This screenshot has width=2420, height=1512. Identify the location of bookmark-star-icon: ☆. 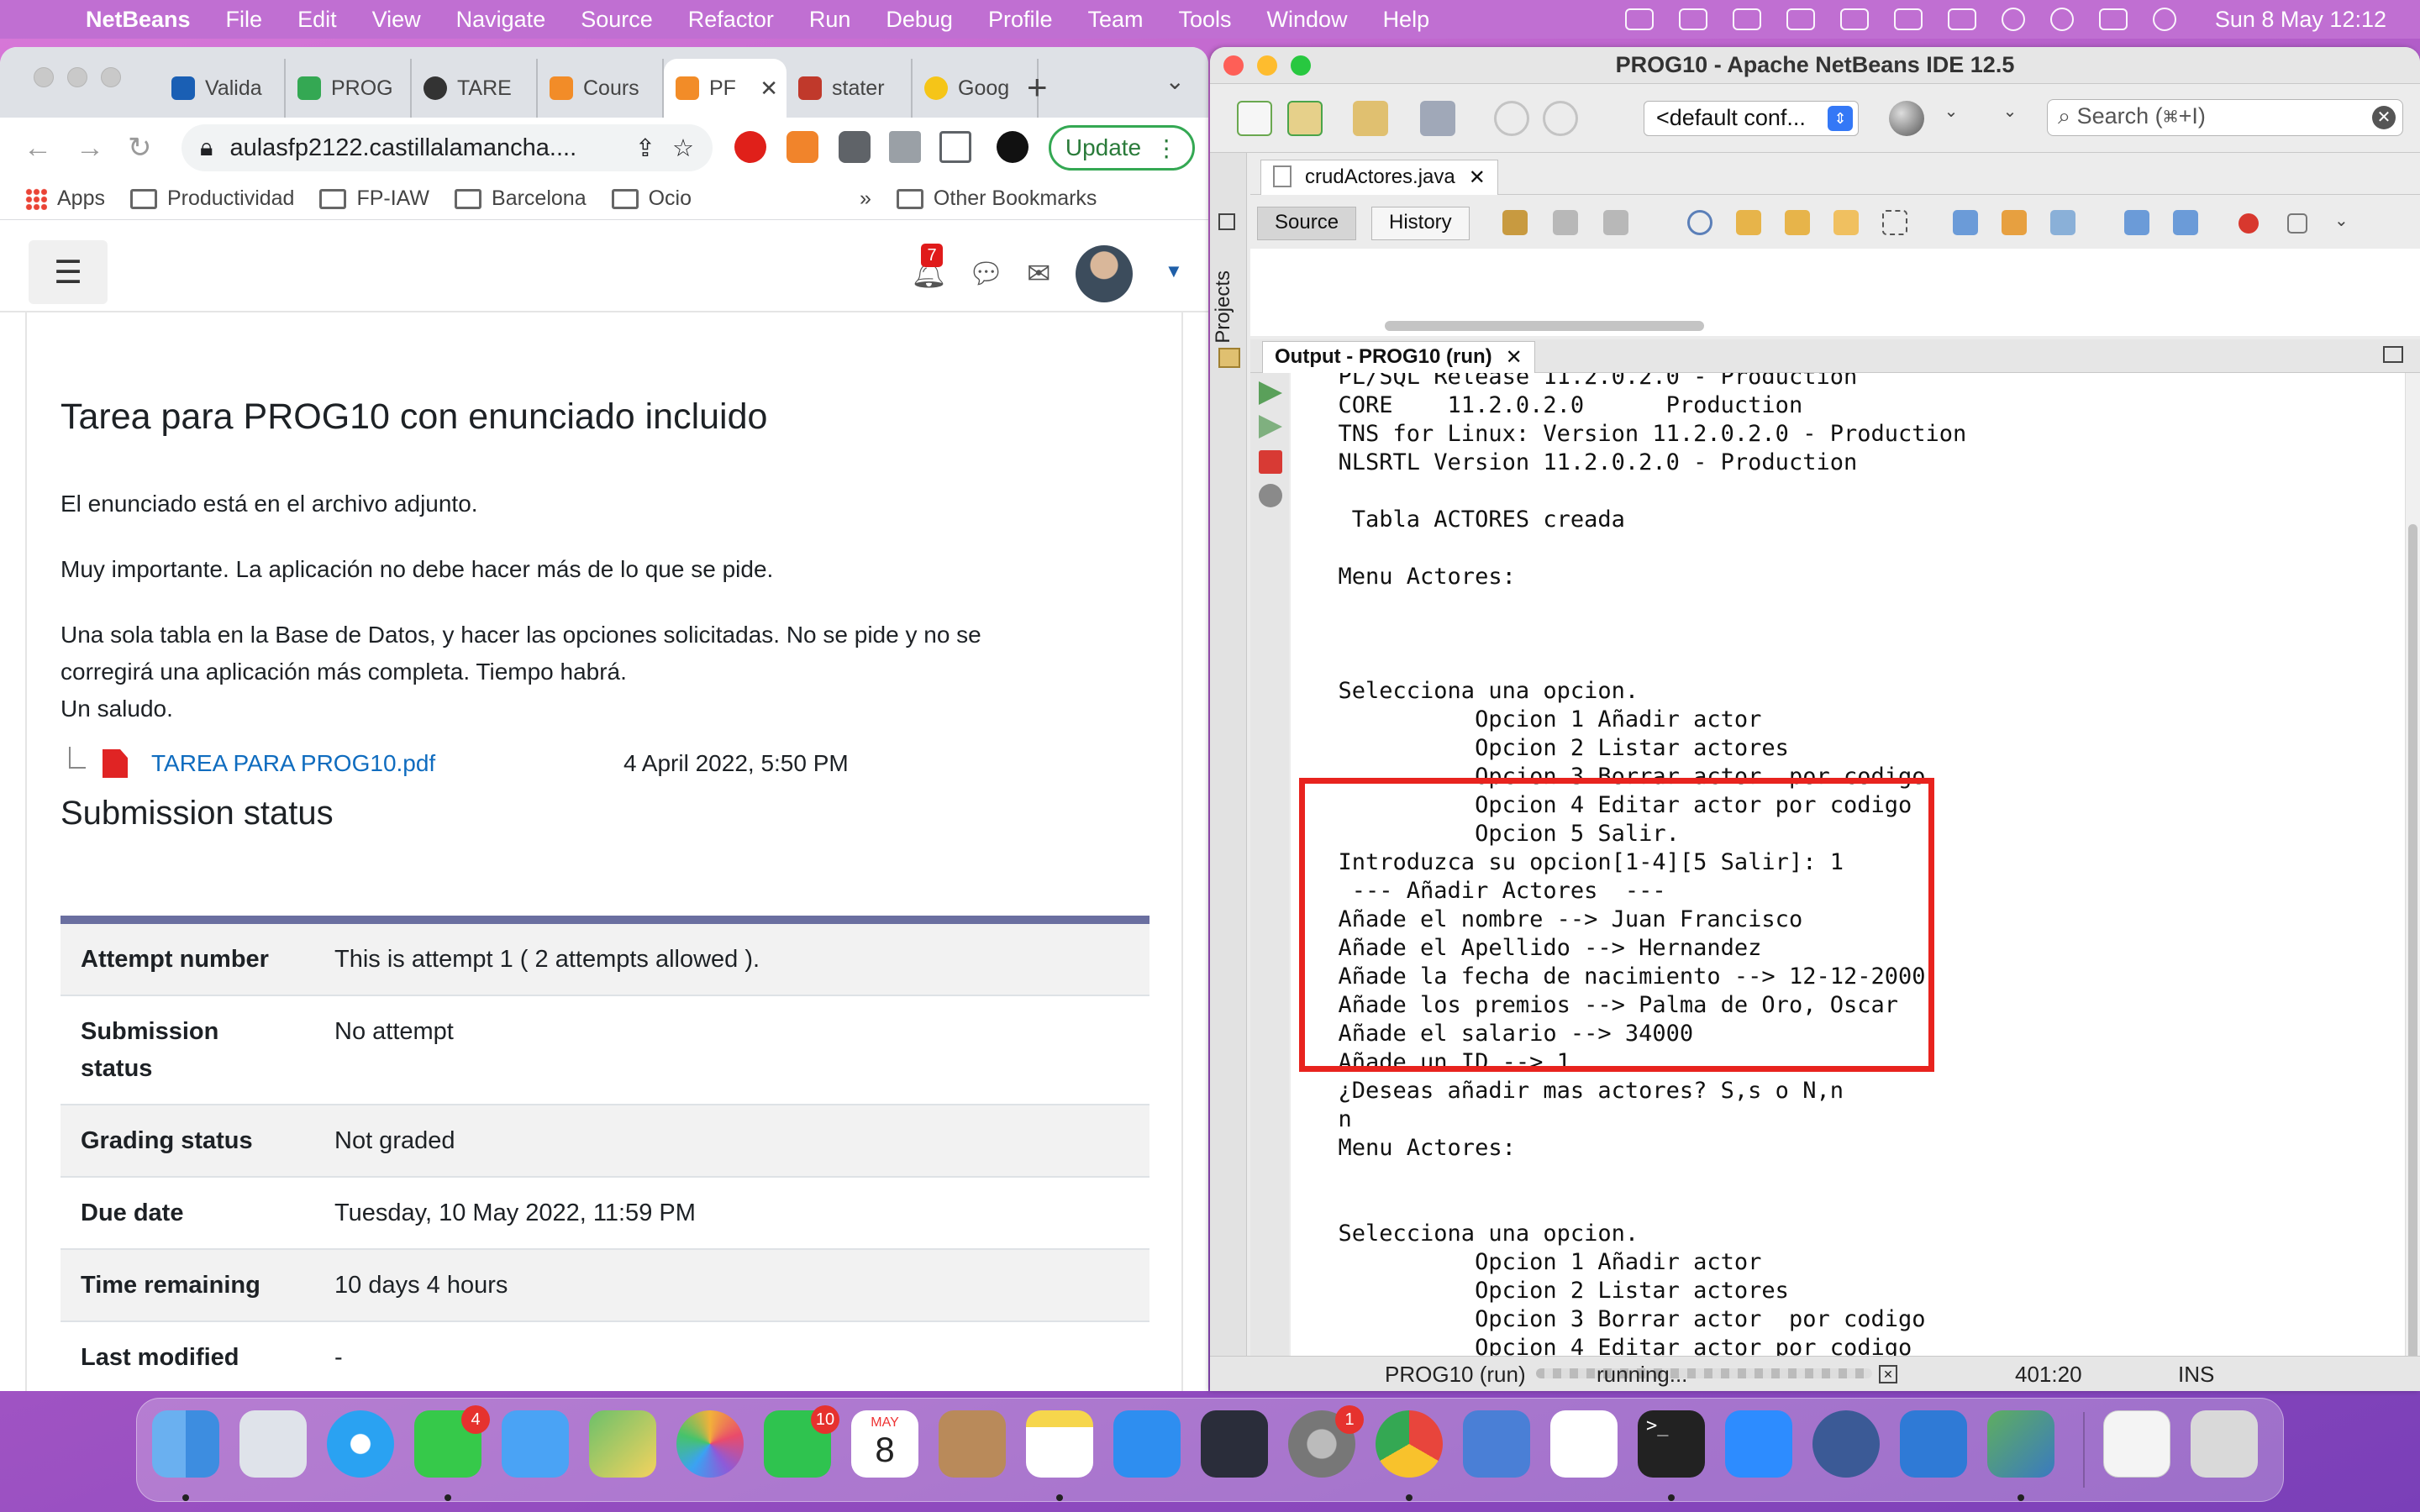
(683, 148).